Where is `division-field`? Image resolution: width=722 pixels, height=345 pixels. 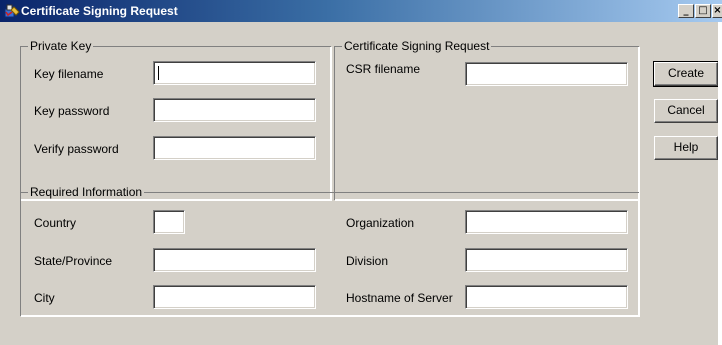
division-field is located at coordinates (546, 260).